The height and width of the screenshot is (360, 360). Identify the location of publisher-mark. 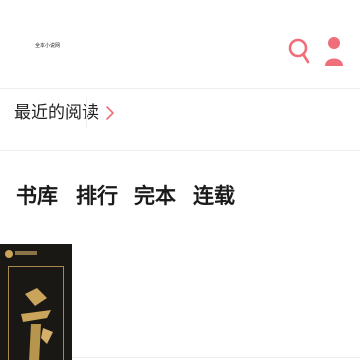
(26, 253).